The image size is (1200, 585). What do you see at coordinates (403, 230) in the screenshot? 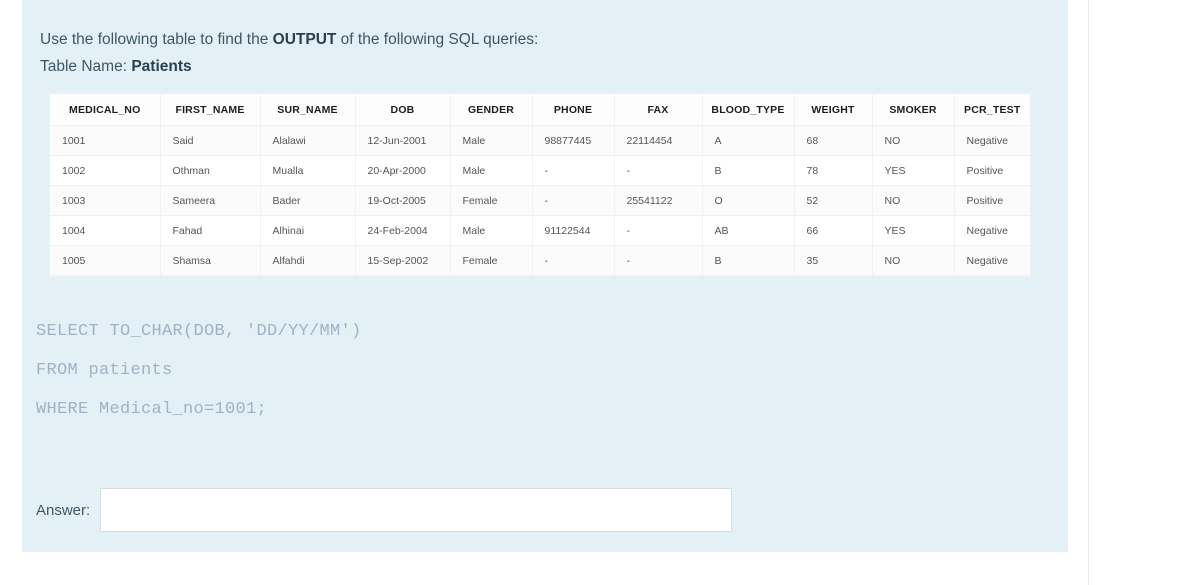
I see `table-cell: 24-Feb-2004` at bounding box center [403, 230].